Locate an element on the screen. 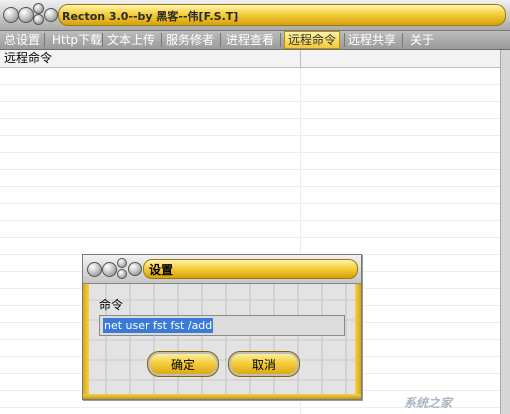 This screenshot has width=510, height=414. dialog-menu-ball-icon is located at coordinates (135, 269).